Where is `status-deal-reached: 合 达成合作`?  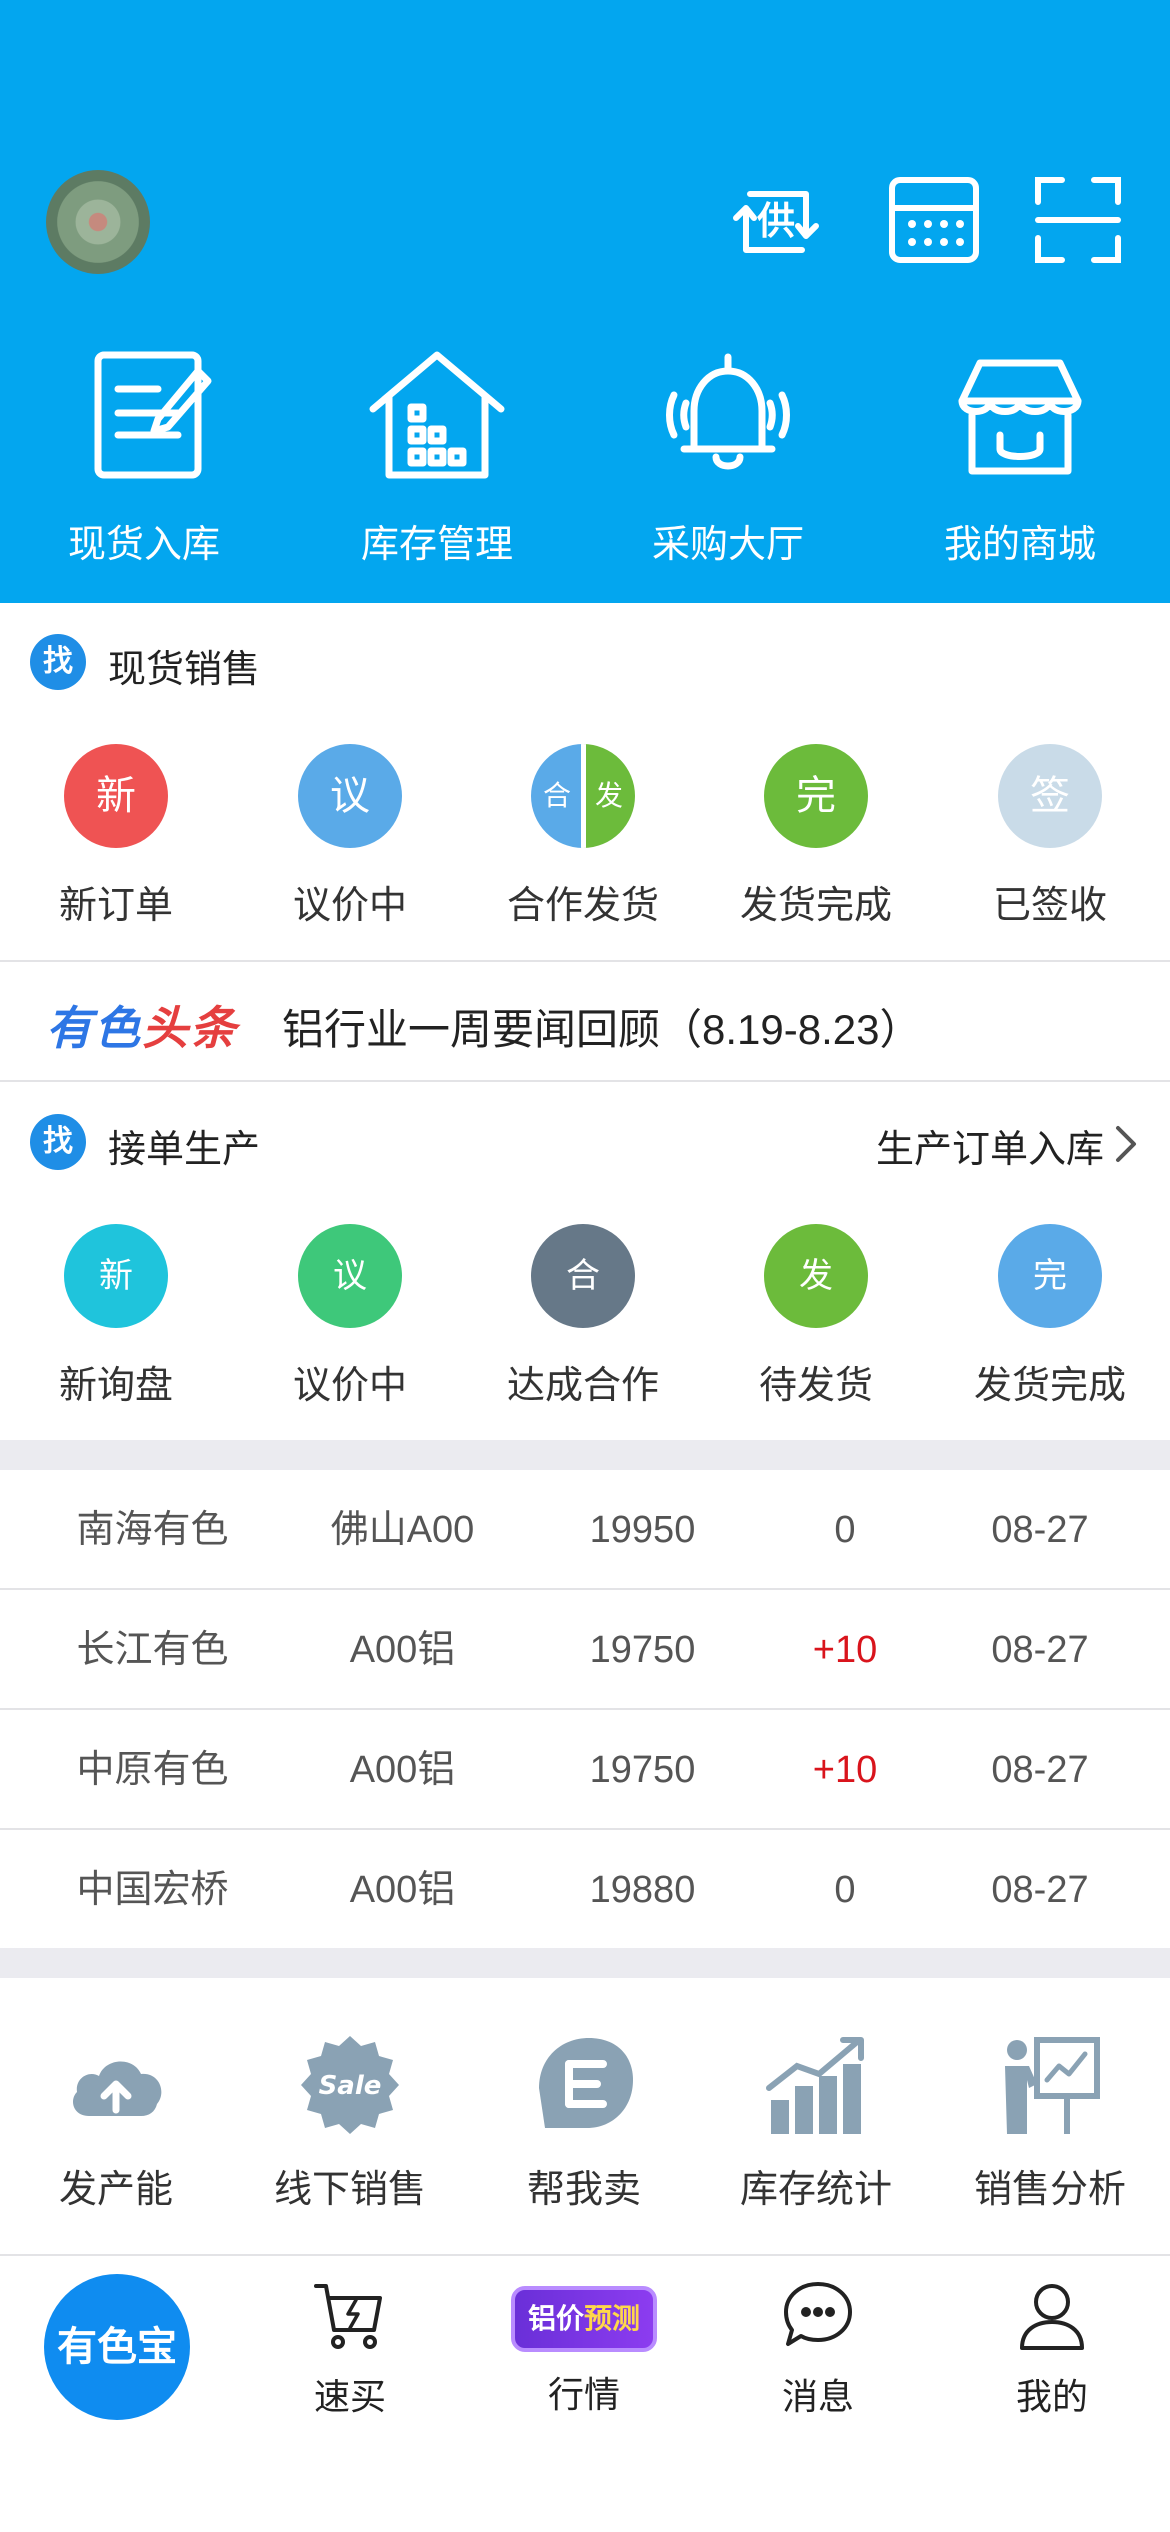
status-deal-reached: 合 达成合作 is located at coordinates (583, 1339).